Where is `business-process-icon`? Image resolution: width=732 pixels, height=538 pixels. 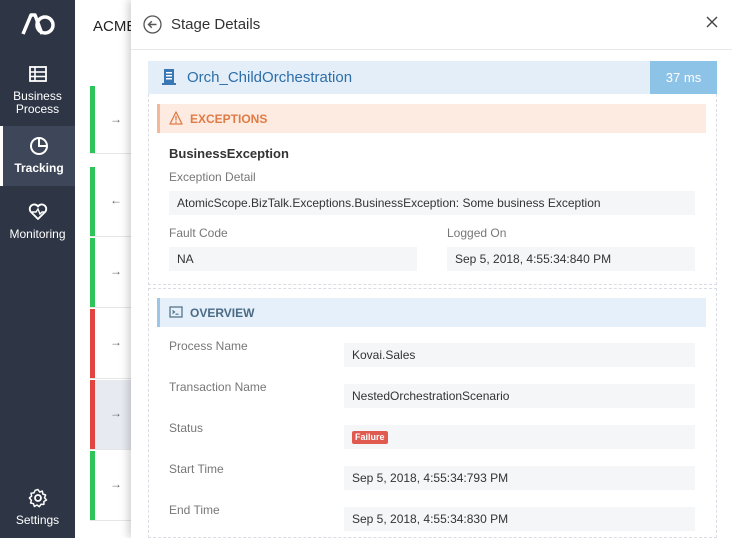 business-process-icon is located at coordinates (37, 74).